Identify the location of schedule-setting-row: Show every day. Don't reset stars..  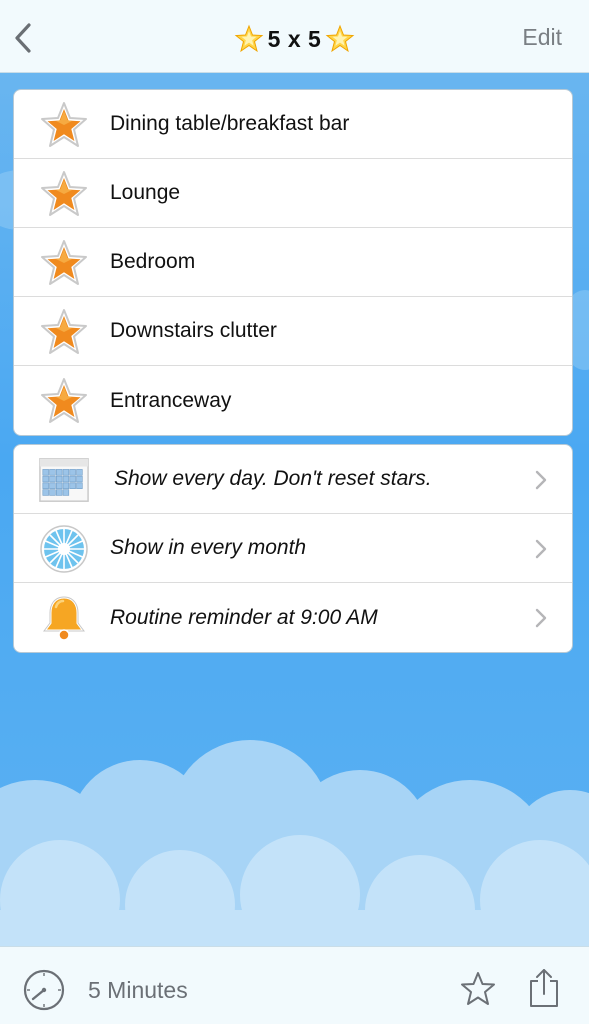
(293, 479).